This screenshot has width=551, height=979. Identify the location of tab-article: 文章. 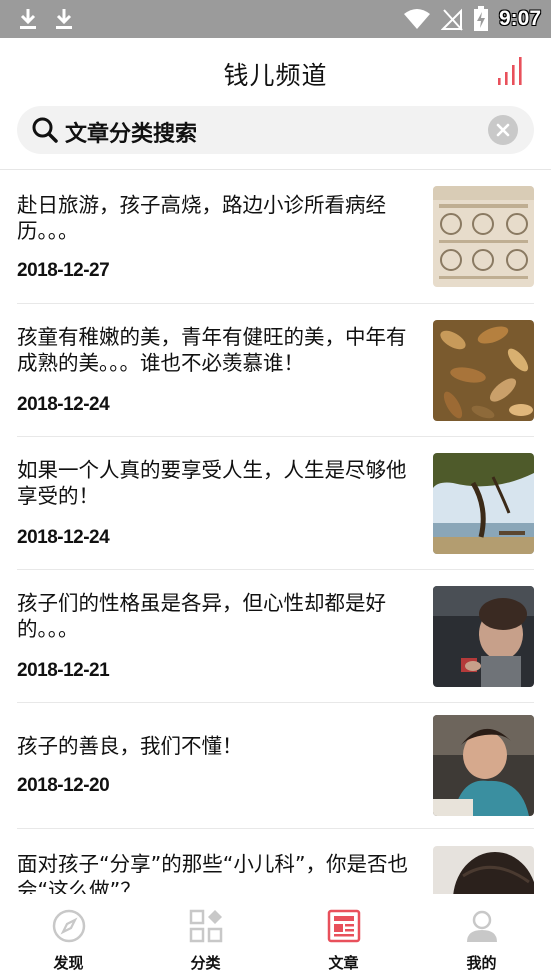
(343, 936).